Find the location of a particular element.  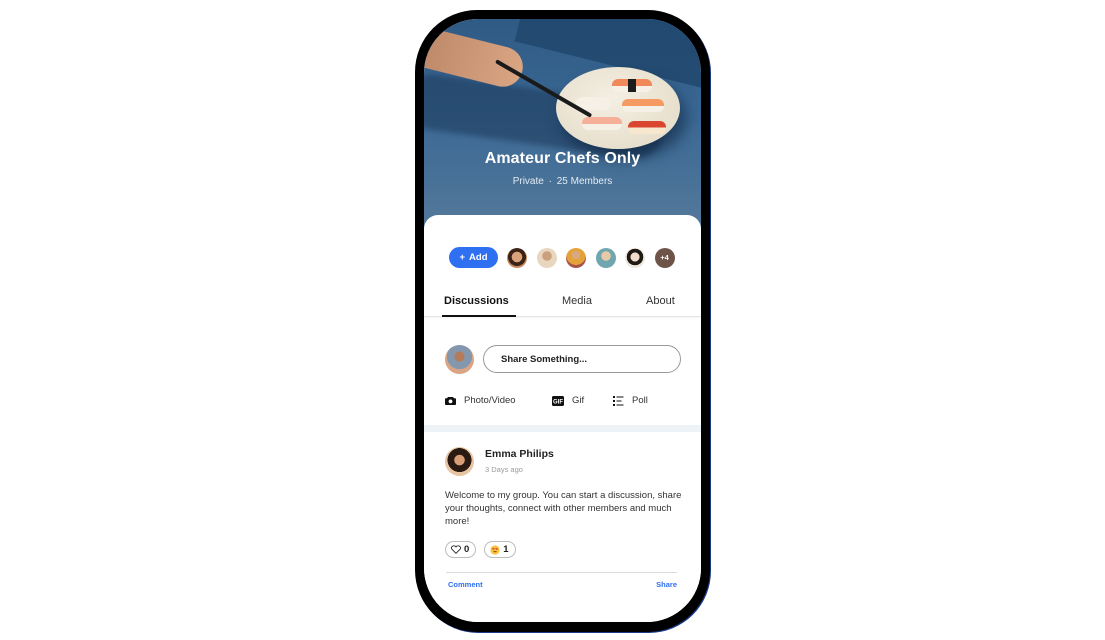

like-reaction-button: 0 is located at coordinates (461, 549).